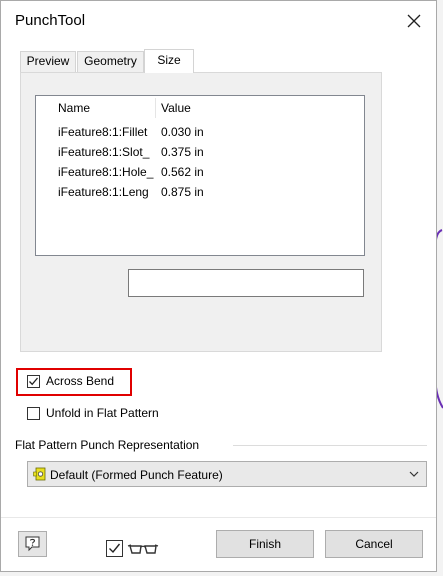  I want to click on flat-pattern-representation-dropdown: Default (Formed Punch Feature), so click(227, 474).